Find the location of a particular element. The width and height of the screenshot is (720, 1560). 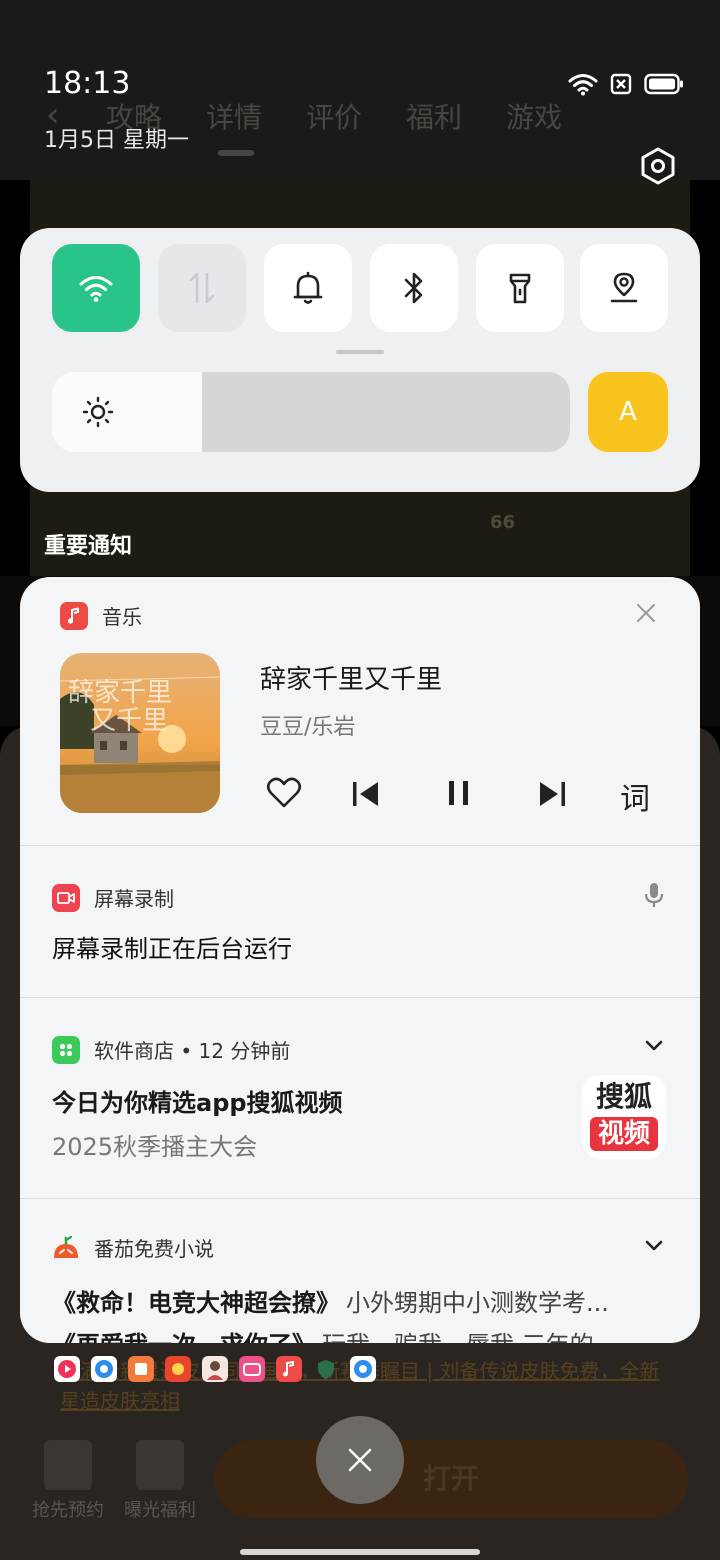

bell-icon is located at coordinates (308, 288).